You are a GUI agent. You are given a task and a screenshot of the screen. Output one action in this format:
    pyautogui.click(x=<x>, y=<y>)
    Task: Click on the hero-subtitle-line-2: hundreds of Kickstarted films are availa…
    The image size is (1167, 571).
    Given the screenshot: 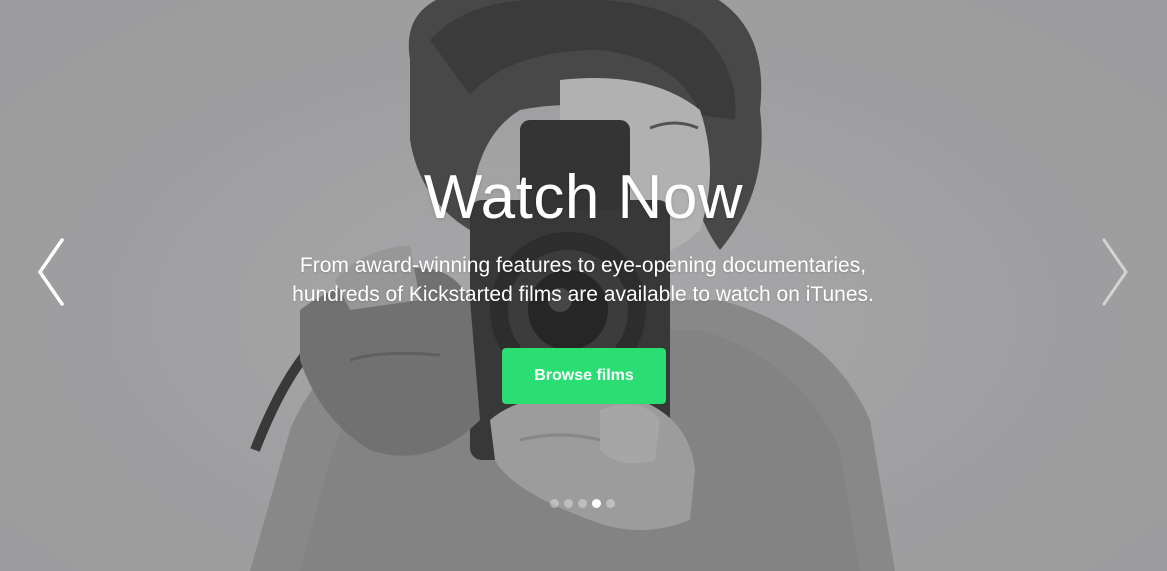 What is the action you would take?
    pyautogui.click(x=583, y=294)
    